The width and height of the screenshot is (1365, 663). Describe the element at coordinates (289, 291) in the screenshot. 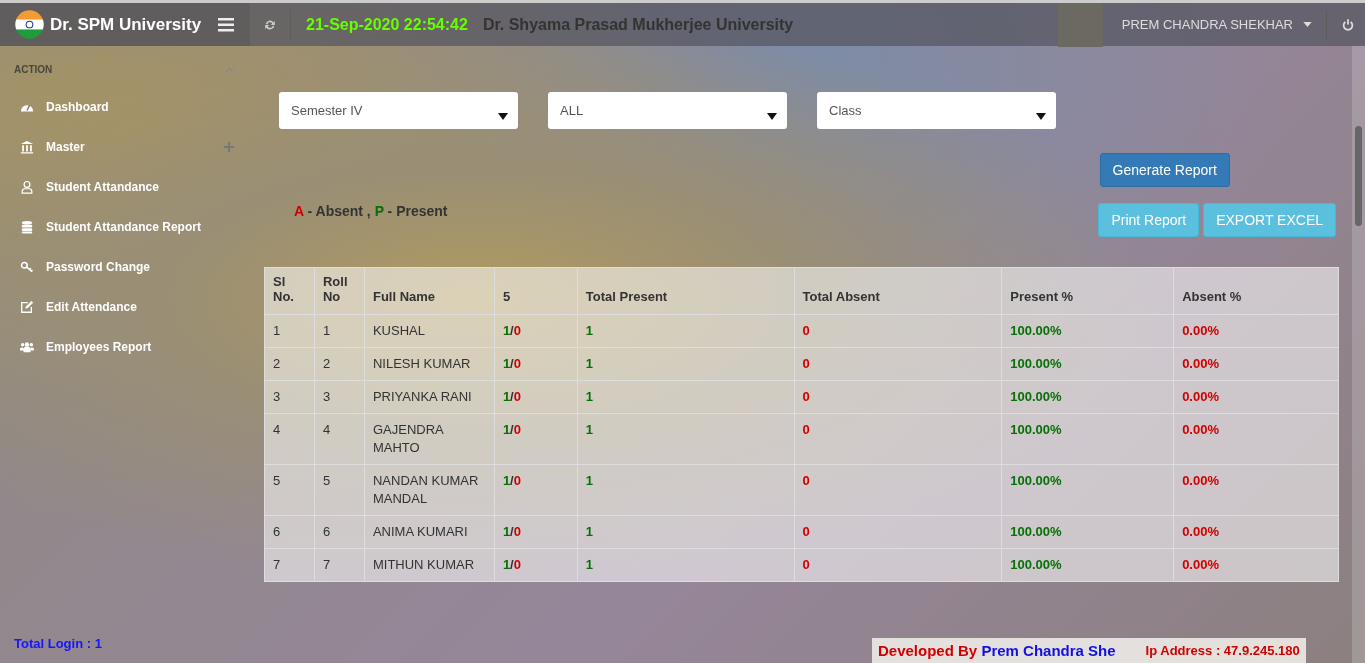

I see `column-header: Sl No.` at that location.